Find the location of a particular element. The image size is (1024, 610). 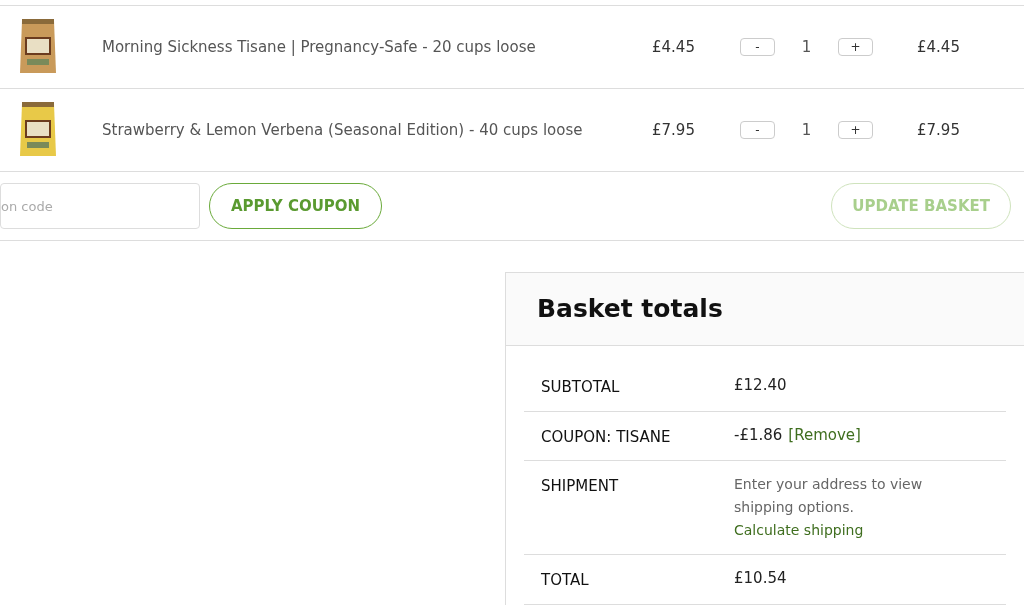

totals-label: SHIPMENT is located at coordinates (580, 486).